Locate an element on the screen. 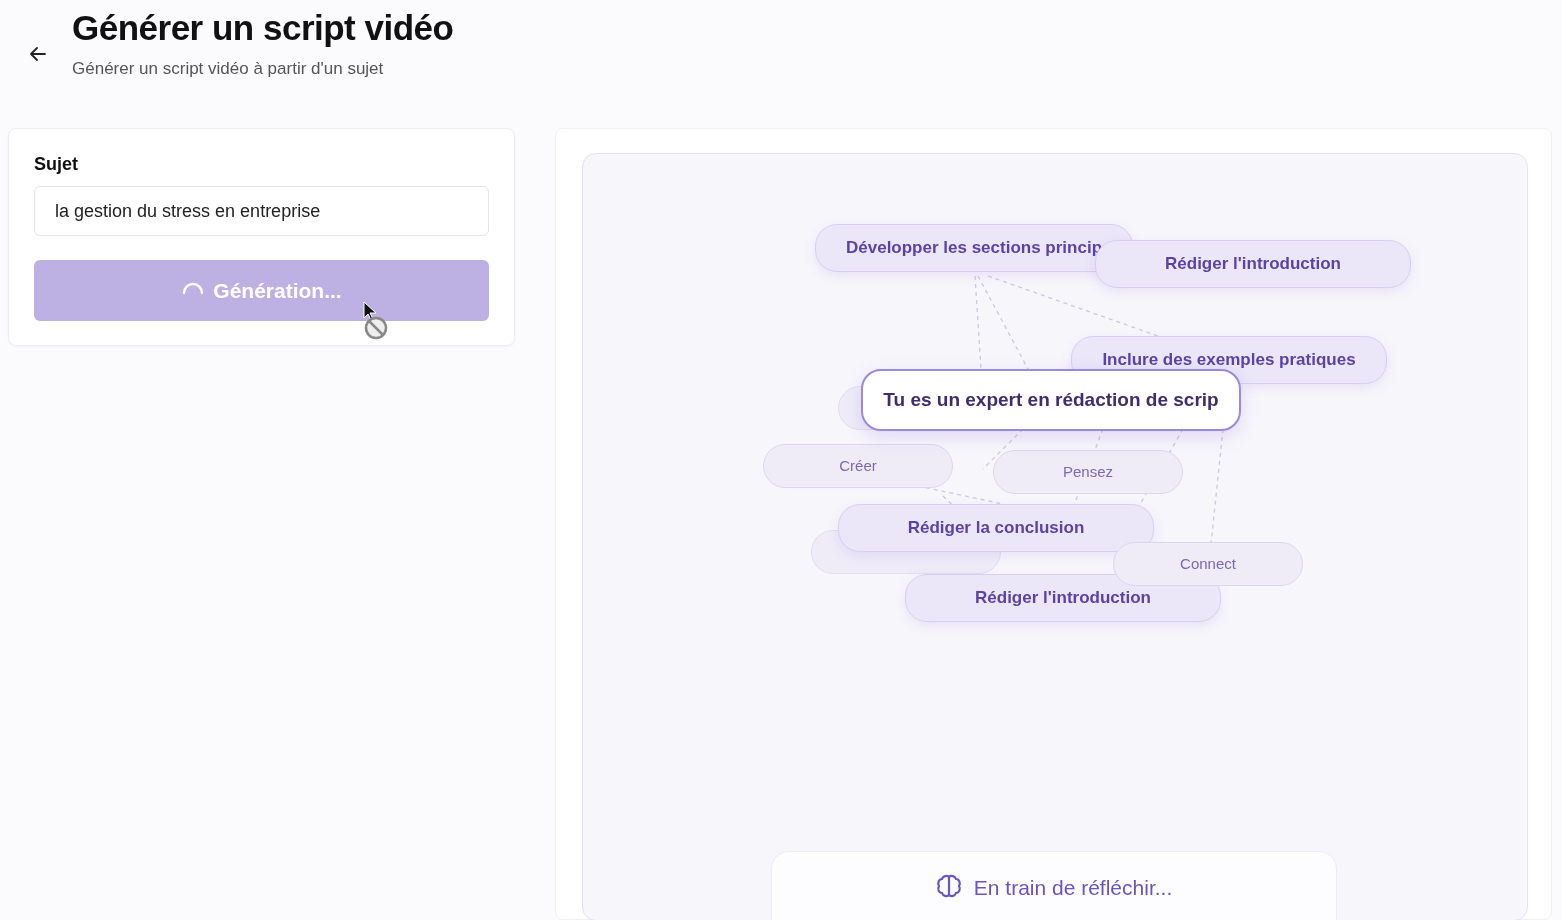 This screenshot has width=1562, height=920. back-arrow-icon is located at coordinates (38, 54).